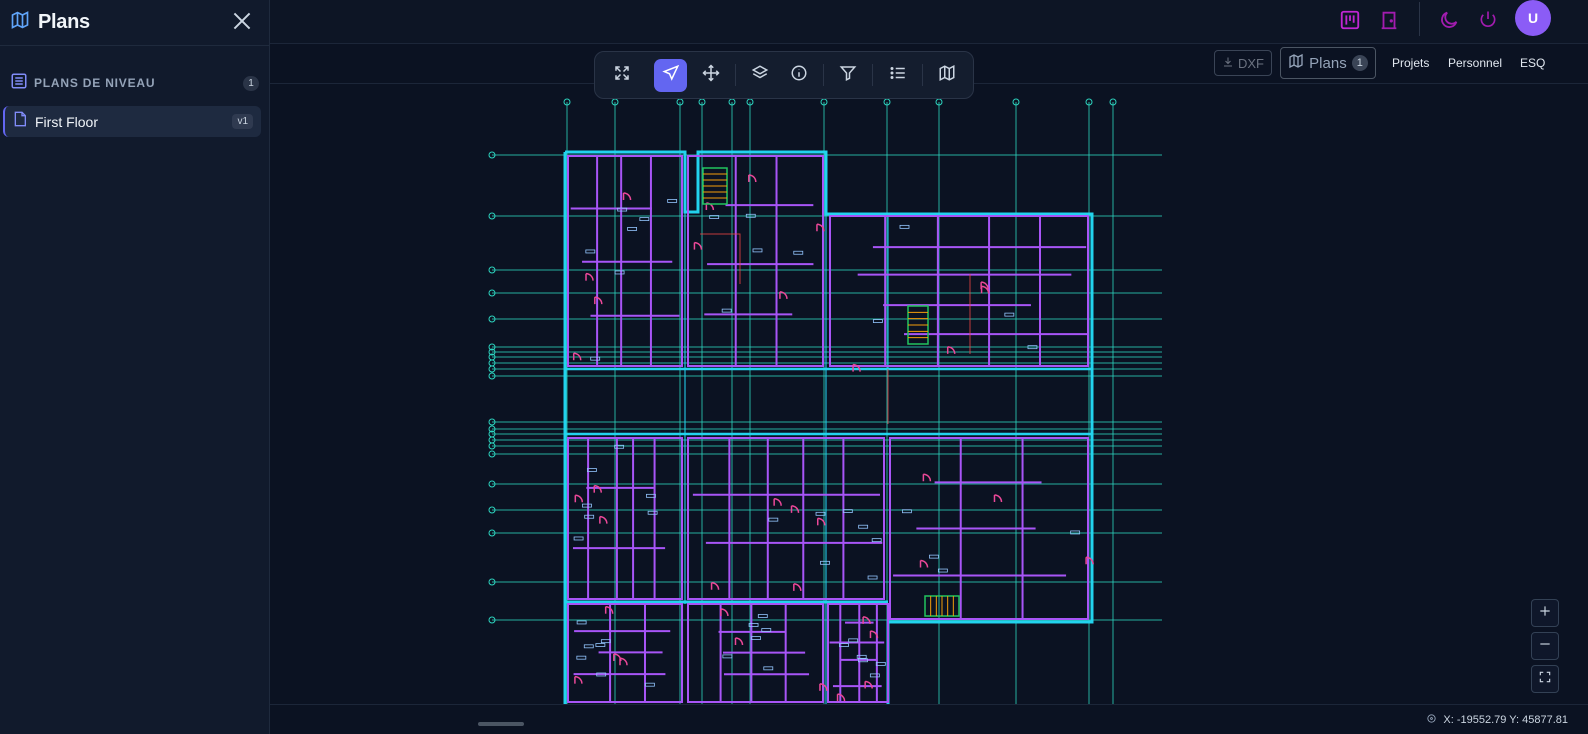 This screenshot has width=1588, height=734. I want to click on cursor-arrow-icon, so click(670, 75).